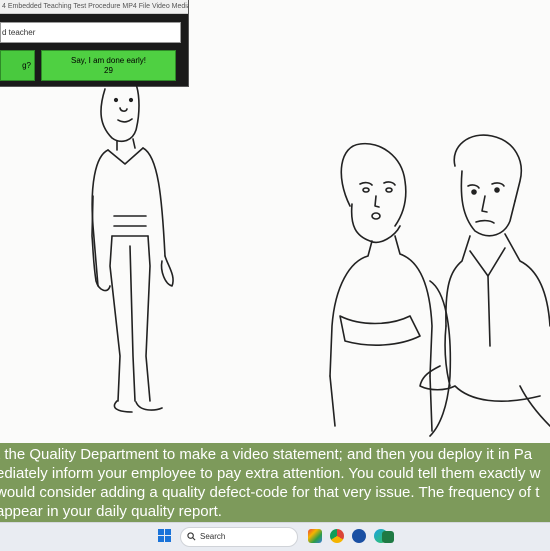 This screenshot has height=551, width=550. I want to click on done-early-button: Say, I am done early! 29, so click(108, 65).